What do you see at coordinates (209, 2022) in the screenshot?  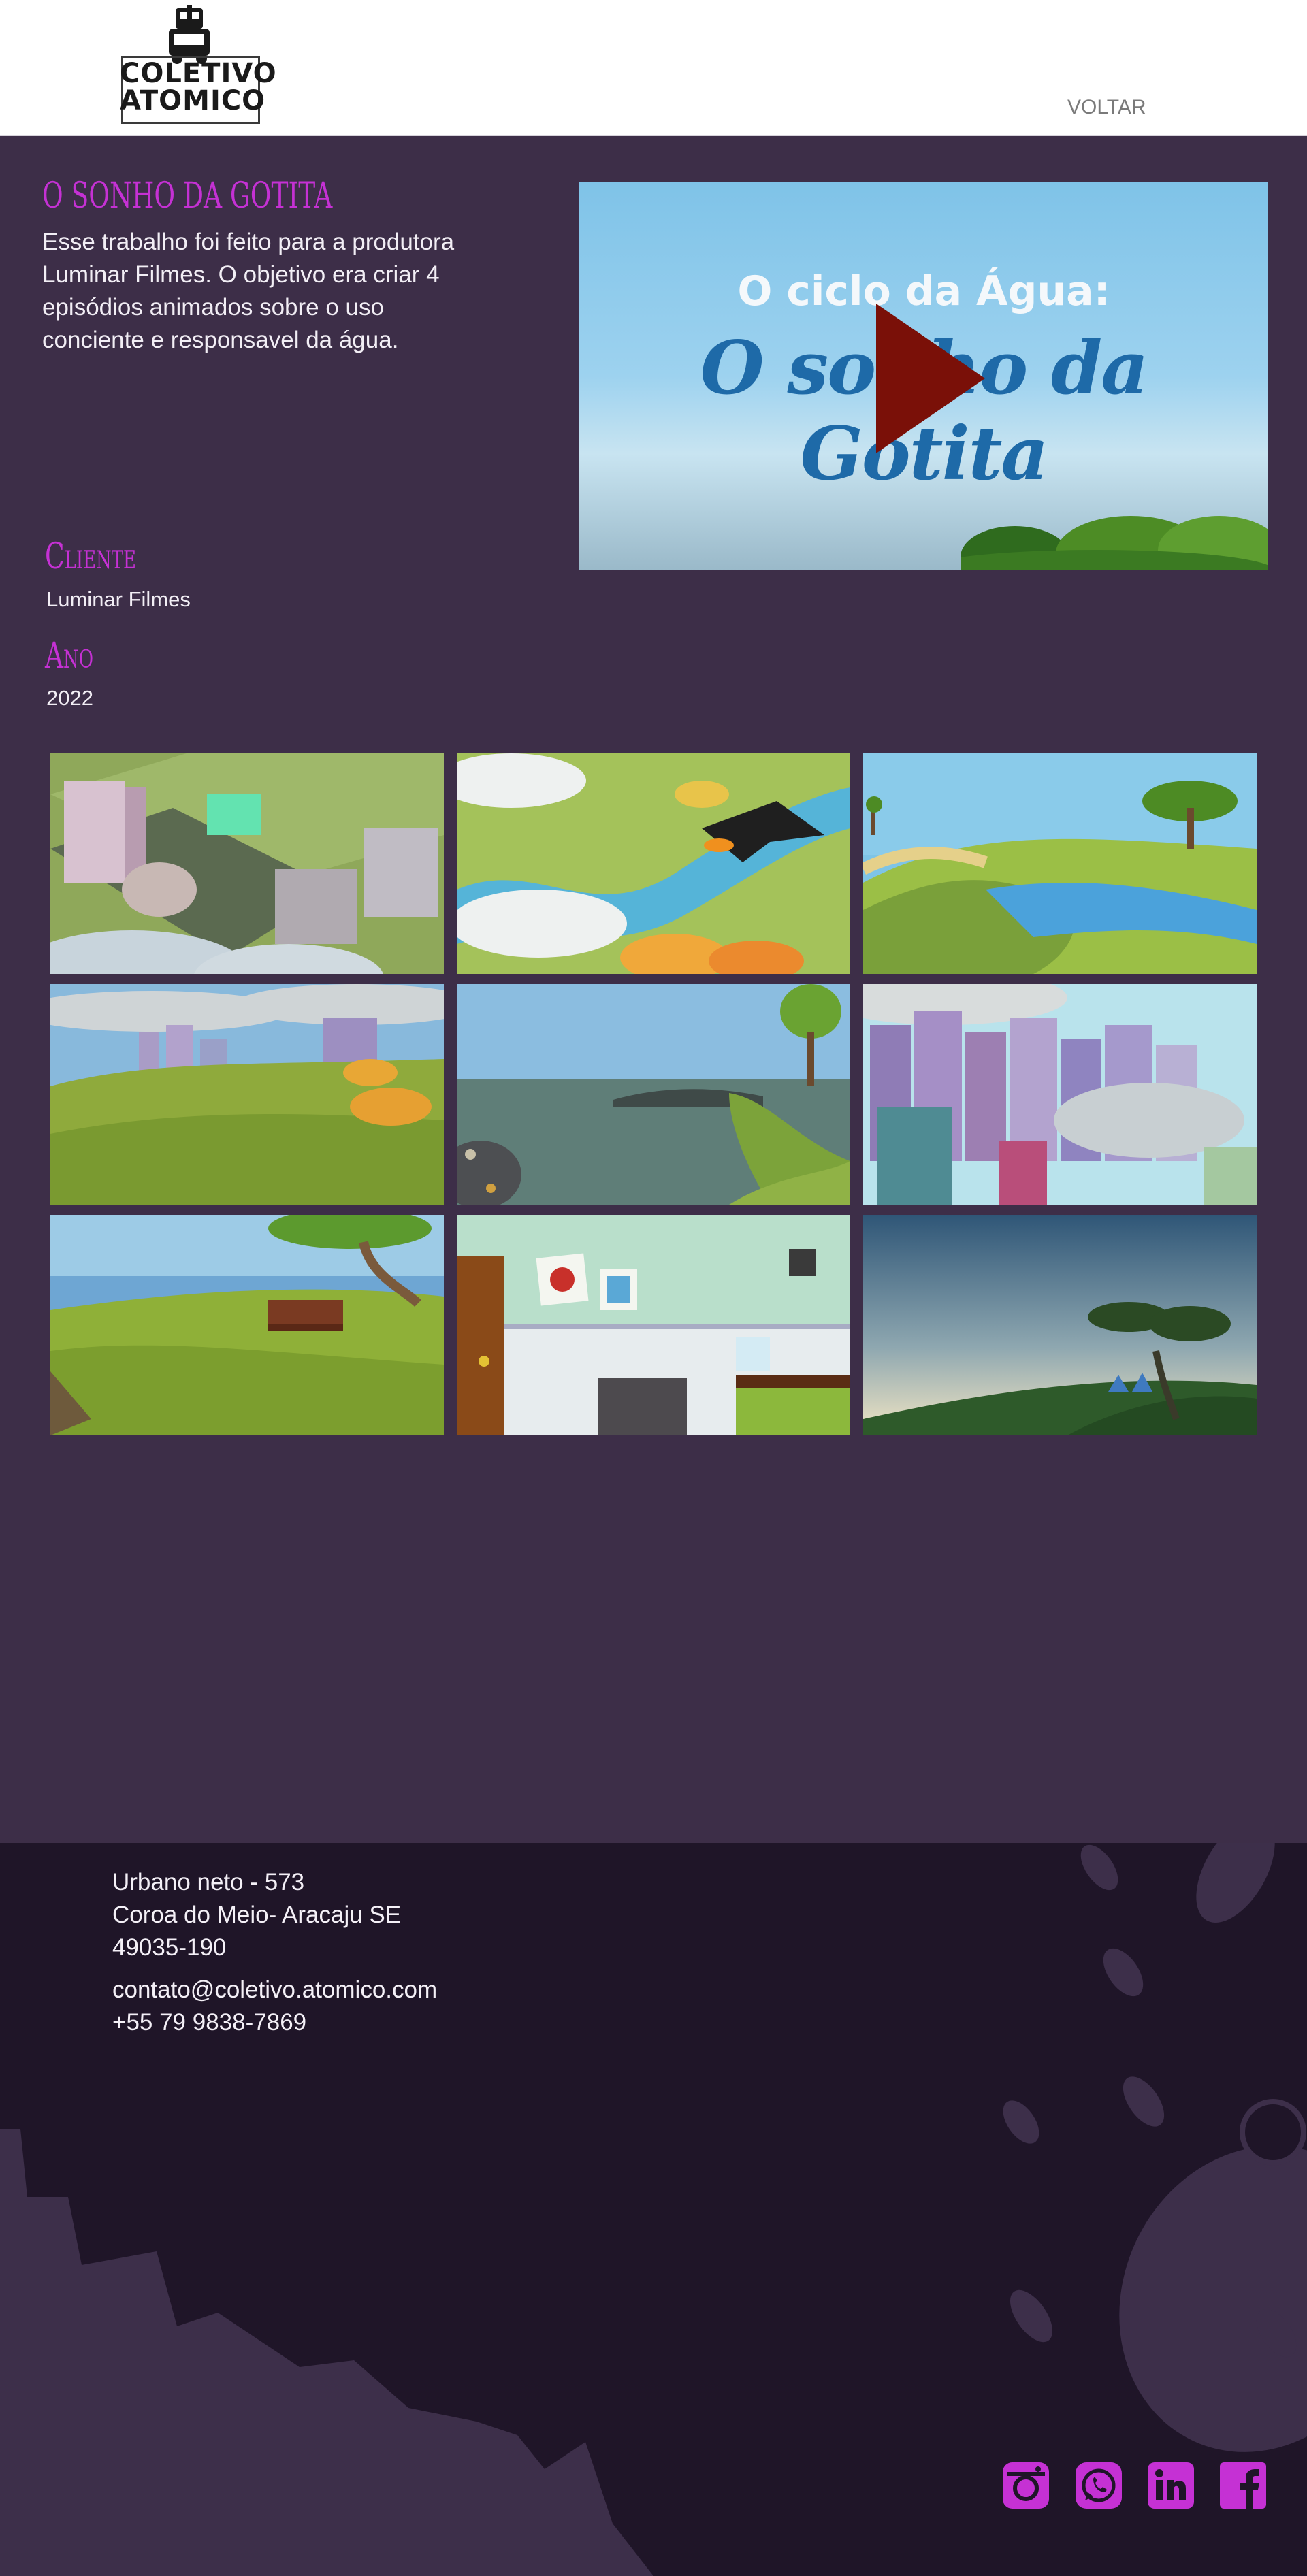 I see `footer-phone: +55 79 9838-7869` at bounding box center [209, 2022].